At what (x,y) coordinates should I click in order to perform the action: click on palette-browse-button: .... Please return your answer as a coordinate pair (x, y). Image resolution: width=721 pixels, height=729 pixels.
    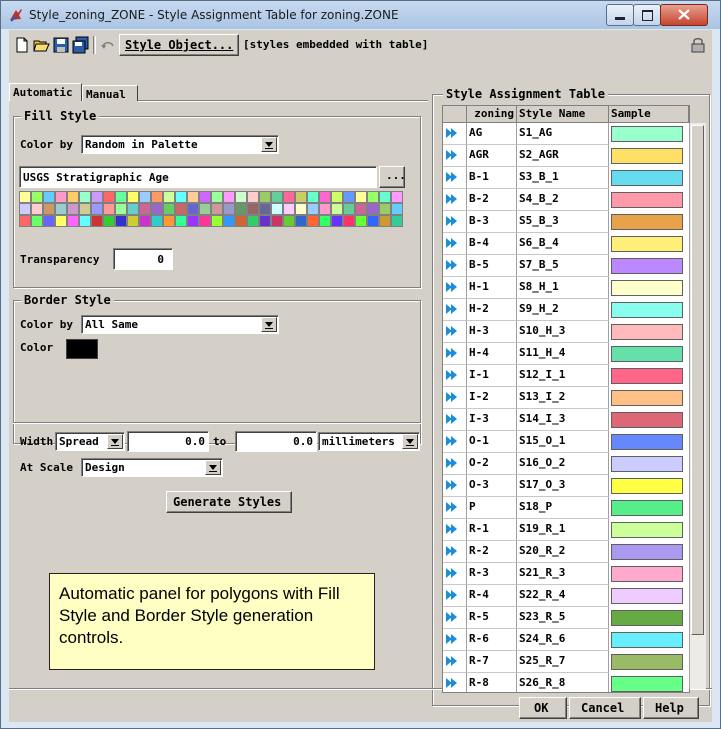
    Looking at the image, I should click on (392, 177).